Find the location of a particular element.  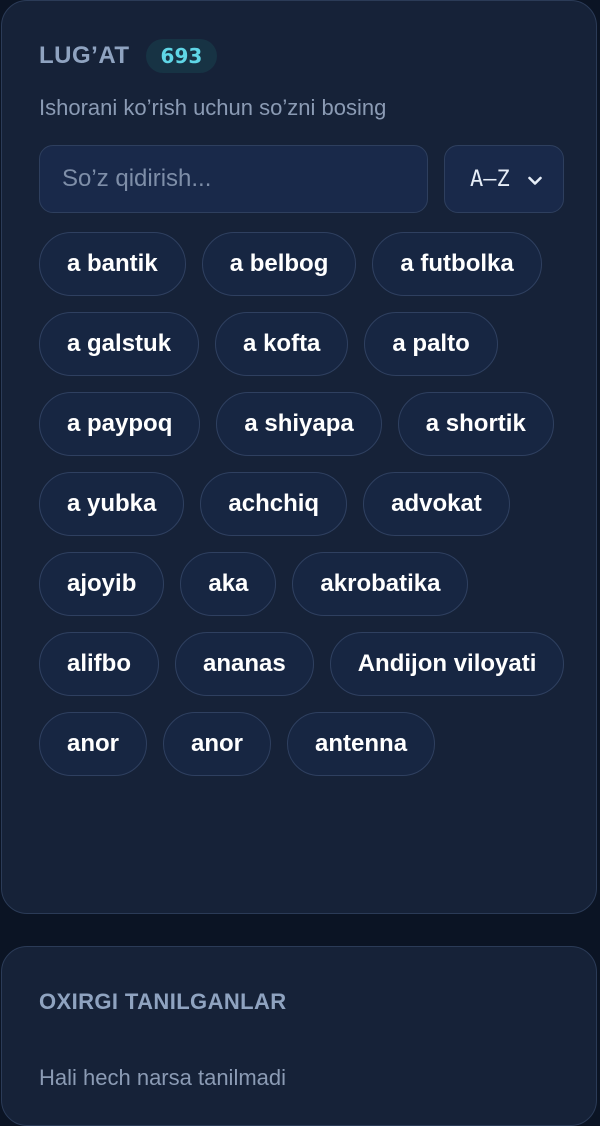

word-chip: a bantik is located at coordinates (112, 264).